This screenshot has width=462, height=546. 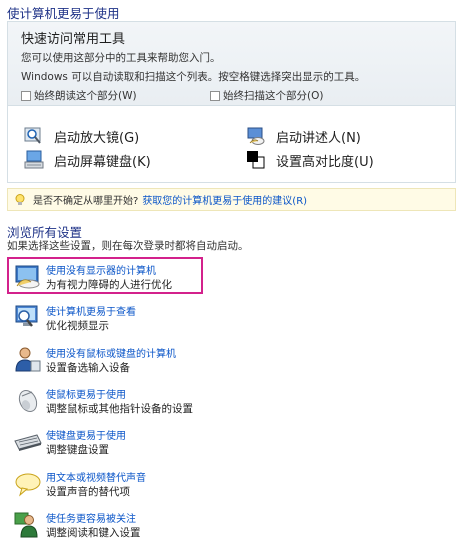 What do you see at coordinates (111, 352) in the screenshot?
I see `settings-link: 使用没有鼠标或键盘的计算机` at bounding box center [111, 352].